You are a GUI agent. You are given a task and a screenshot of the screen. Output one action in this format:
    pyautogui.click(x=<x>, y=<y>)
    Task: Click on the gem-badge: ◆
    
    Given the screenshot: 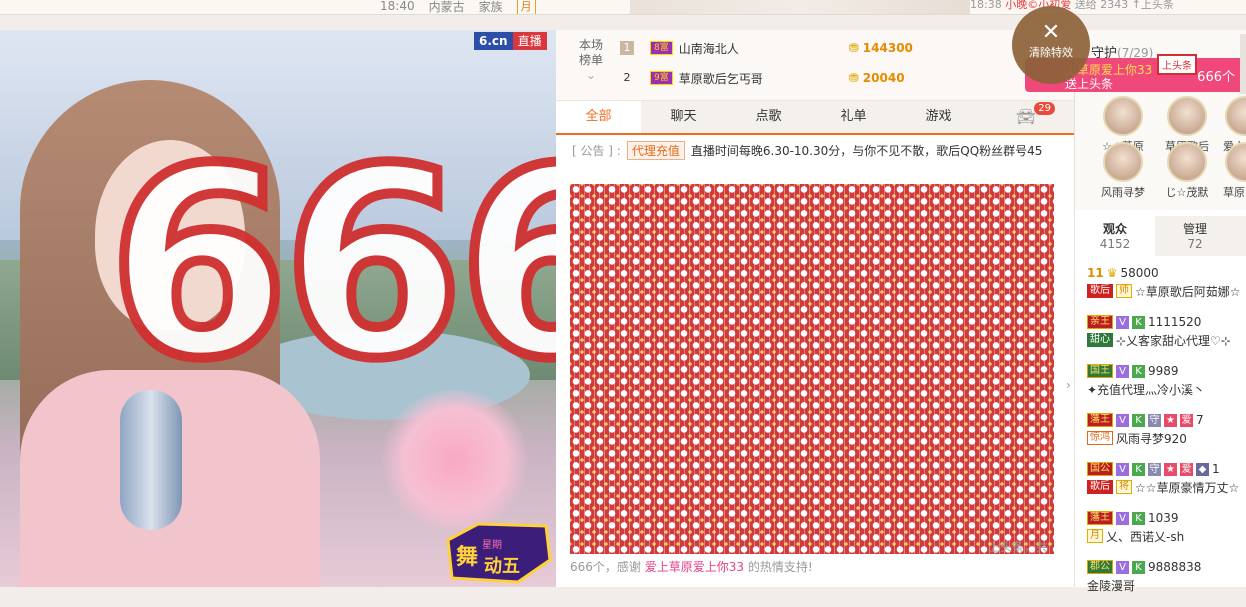 What is the action you would take?
    pyautogui.click(x=1202, y=469)
    